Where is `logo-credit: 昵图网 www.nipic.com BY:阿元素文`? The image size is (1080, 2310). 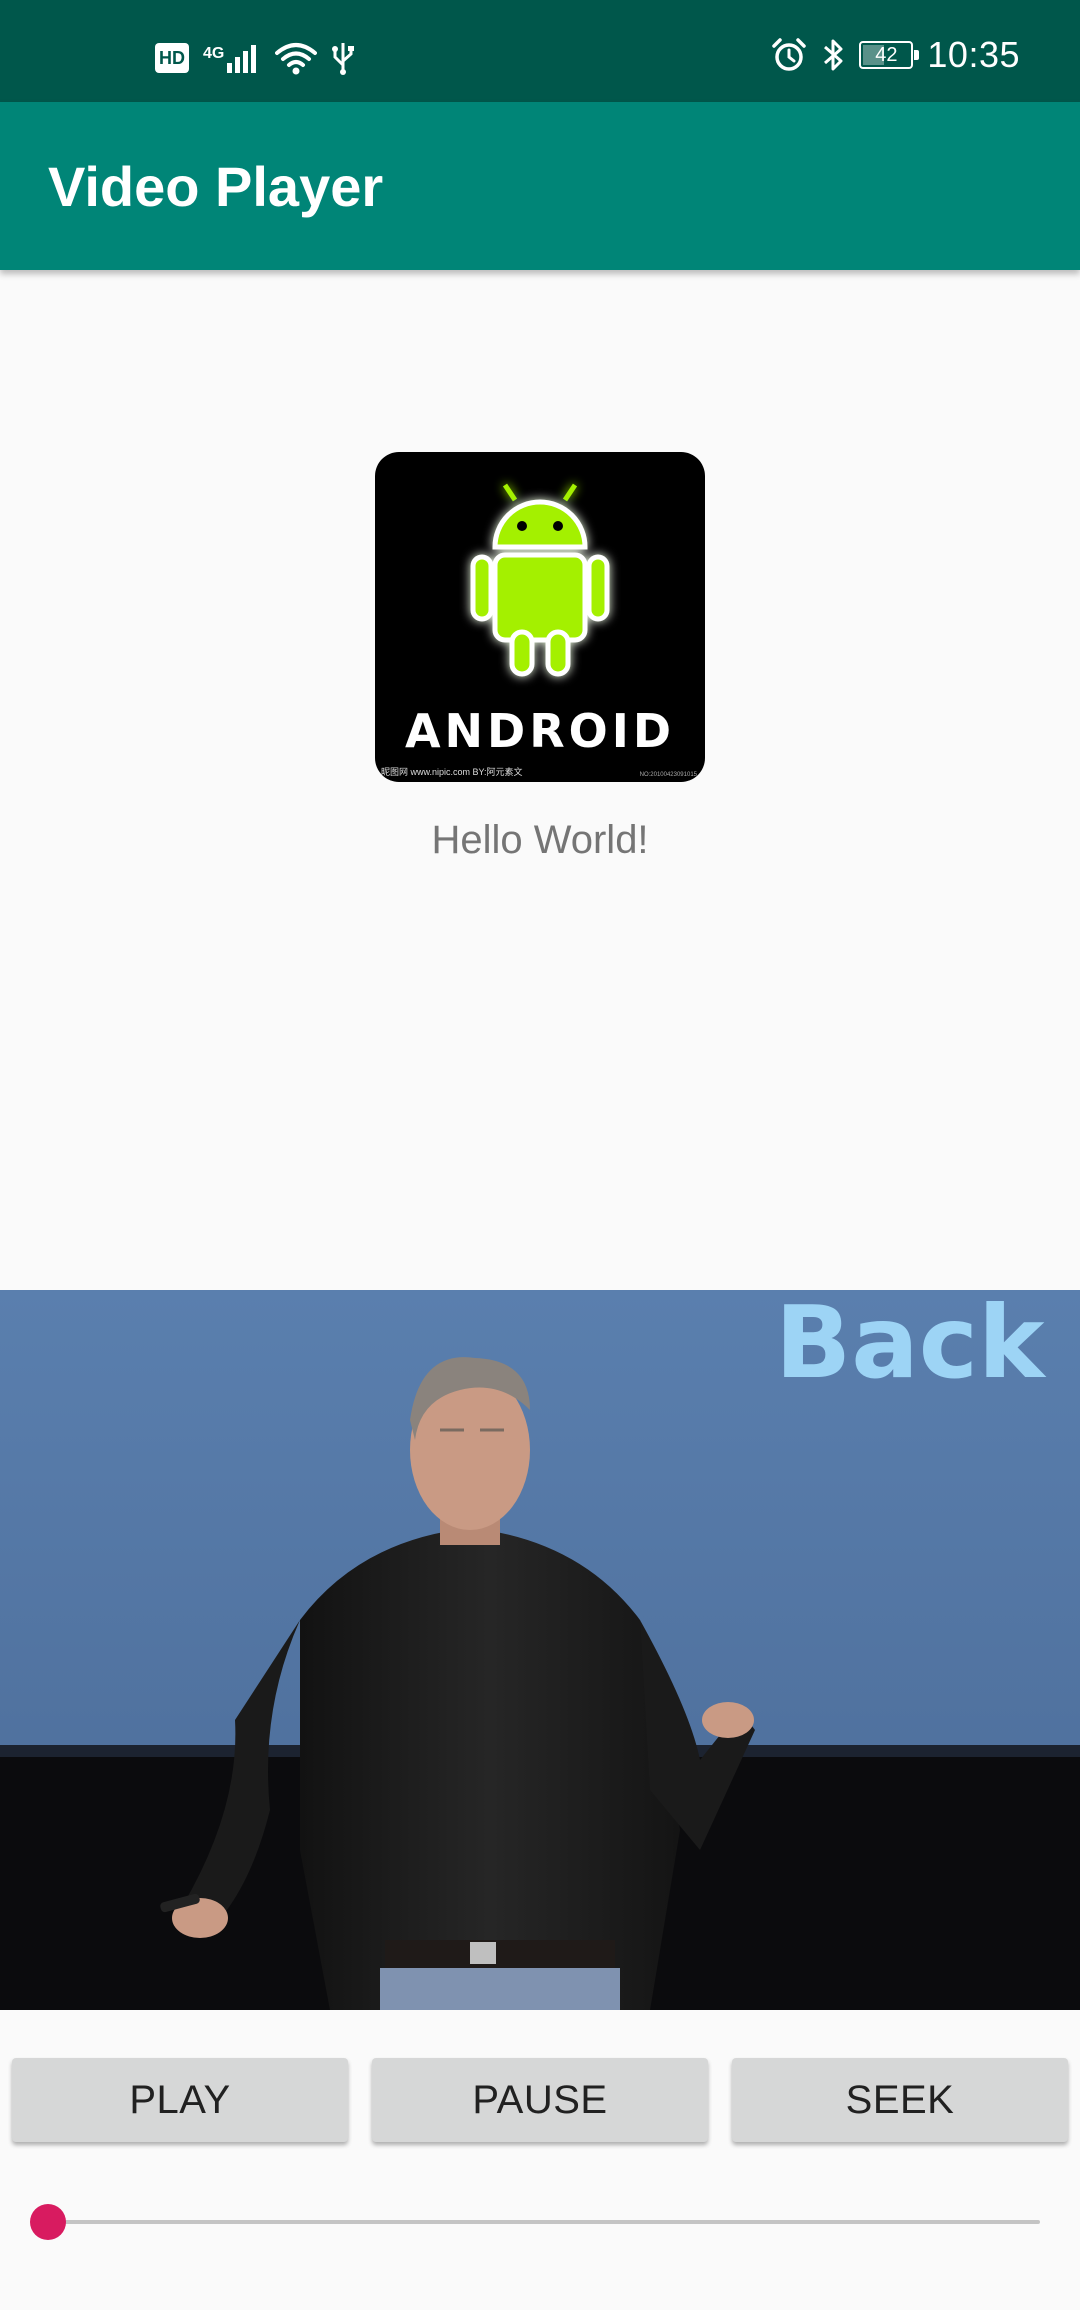 logo-credit: 昵图网 www.nipic.com BY:阿元素文 is located at coordinates (452, 772).